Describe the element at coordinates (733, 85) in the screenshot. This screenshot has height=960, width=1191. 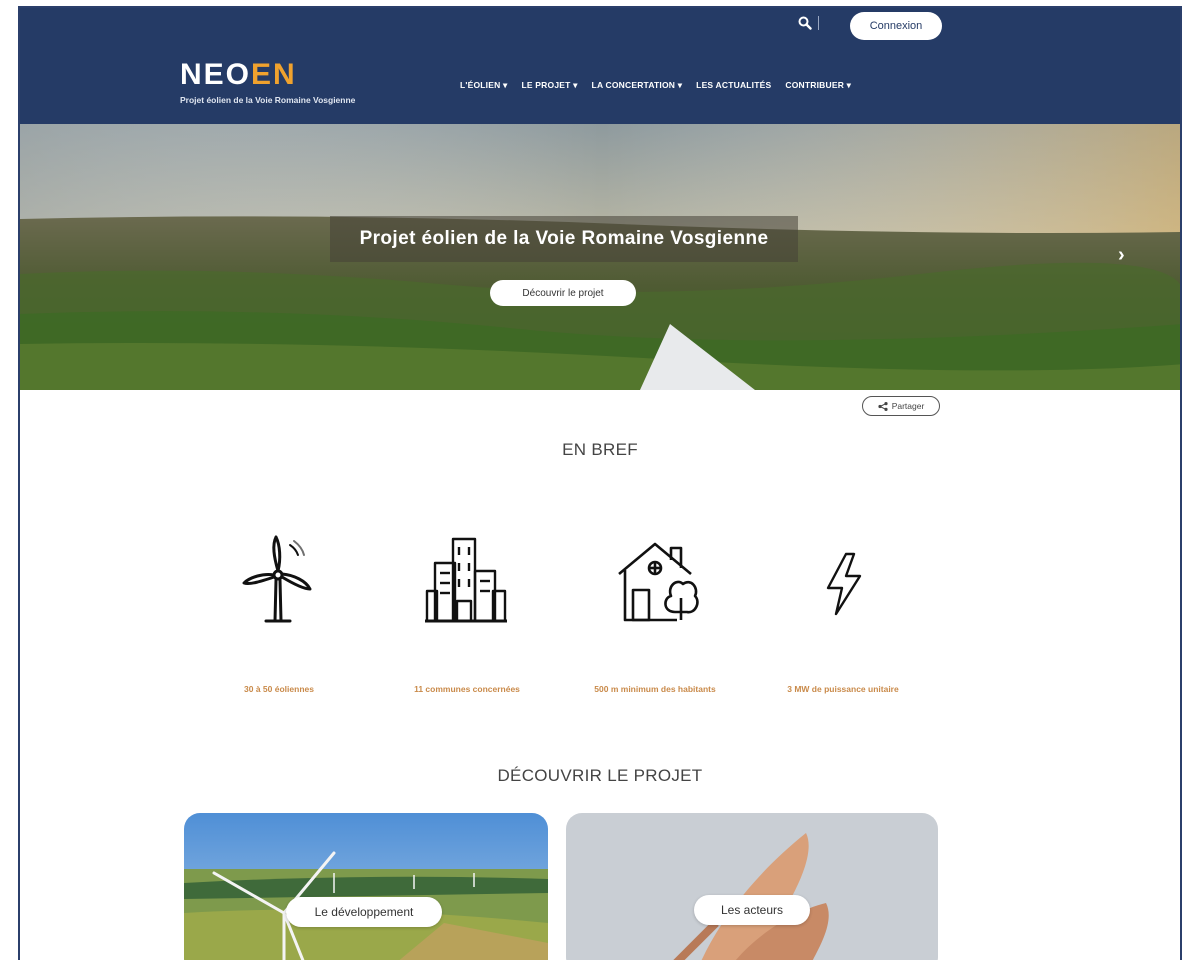
I see `nav-item-actualites: LES ACTUALITÉS` at that location.